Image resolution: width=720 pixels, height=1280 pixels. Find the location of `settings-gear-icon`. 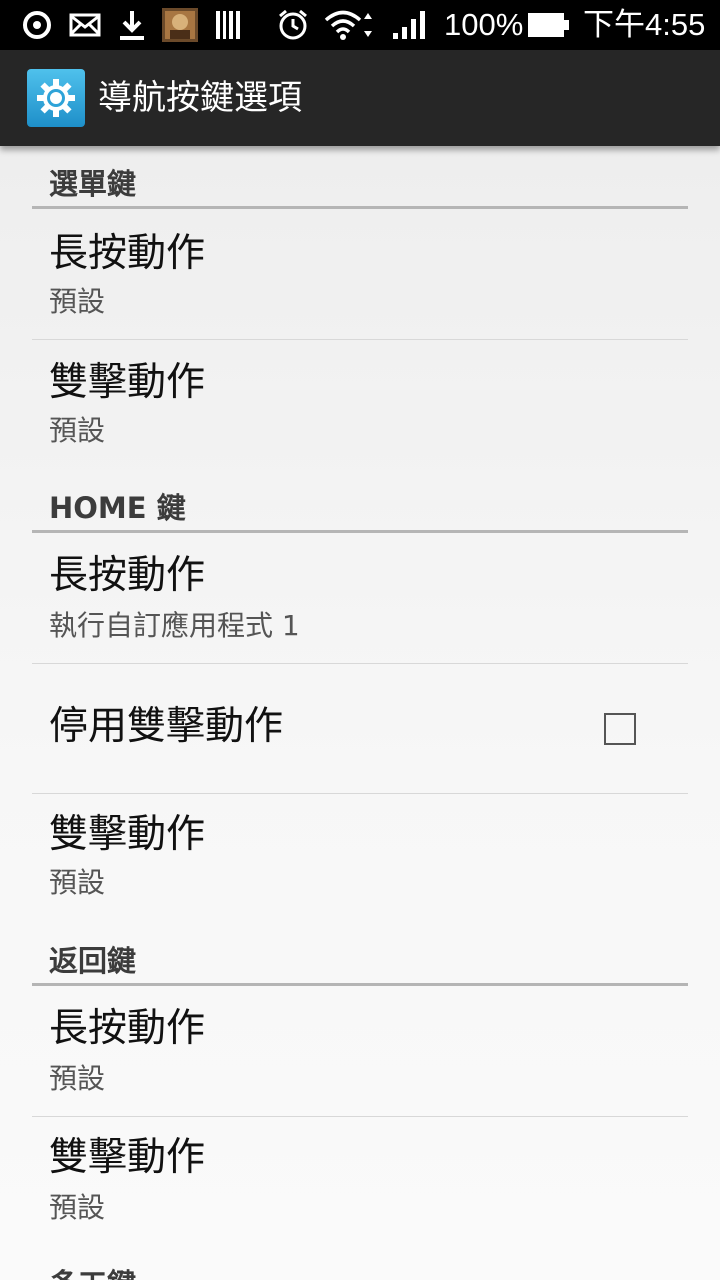

settings-gear-icon is located at coordinates (56, 98).